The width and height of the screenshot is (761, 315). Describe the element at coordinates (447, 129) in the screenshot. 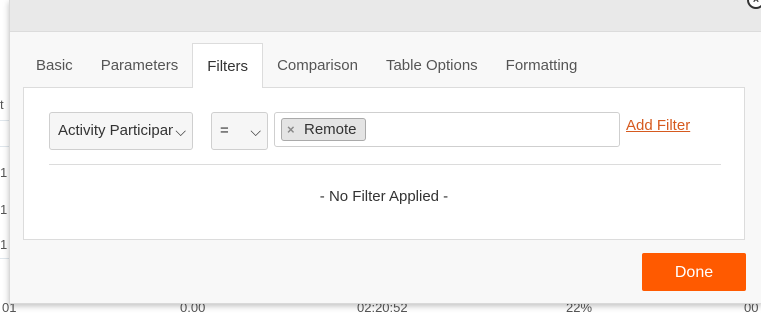

I see `filter-value-input: × Remote` at that location.